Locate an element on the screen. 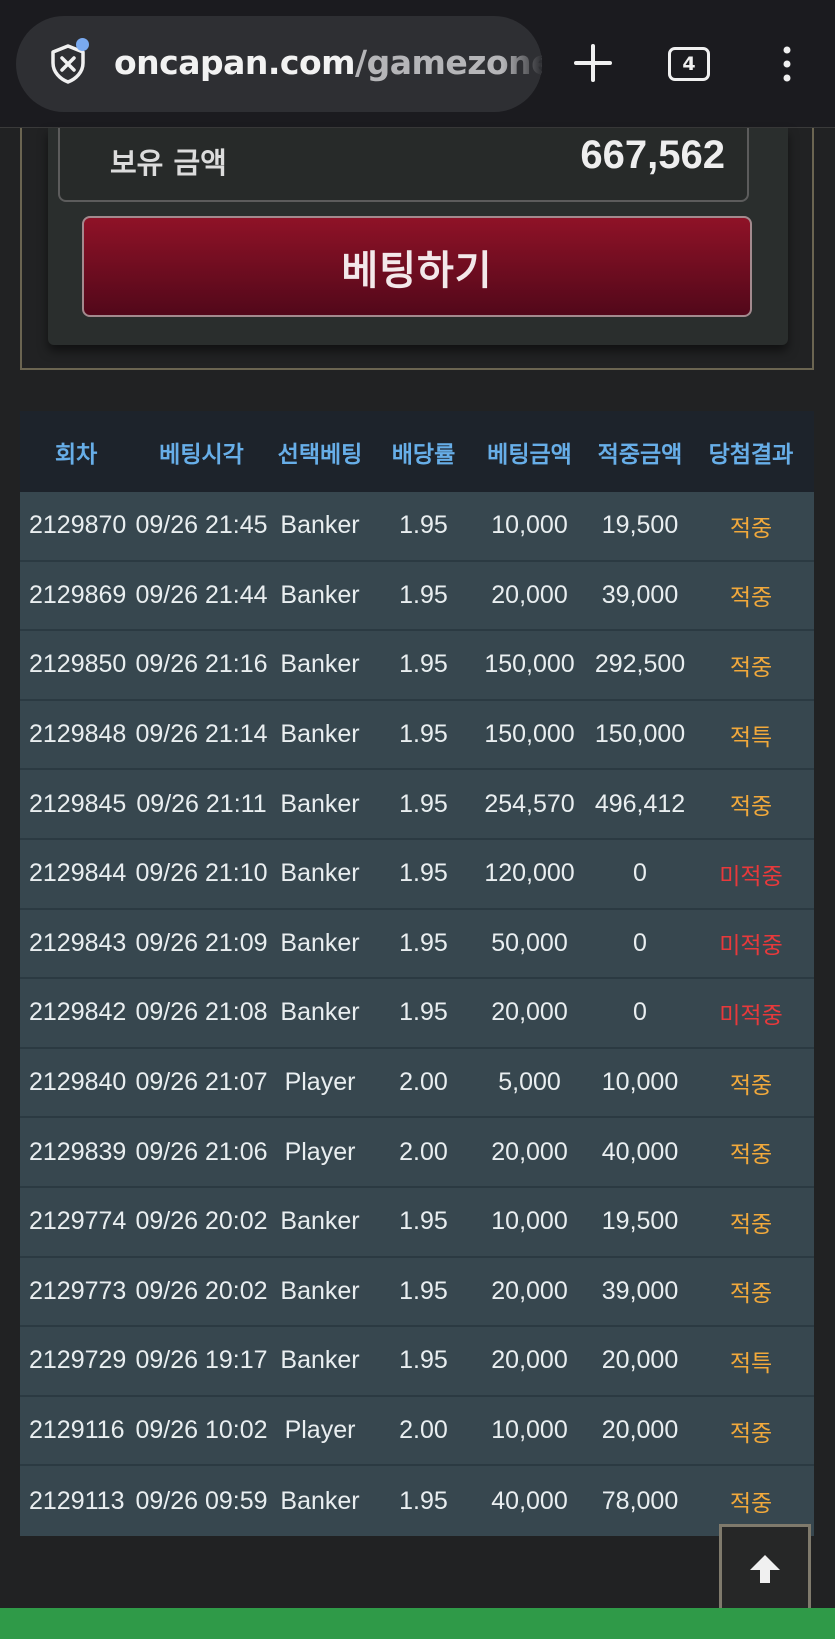 This screenshot has width=835, height=1639. table-row: 2129843 09/26 21:09 Banker 1.95 50,000 0 미적중 is located at coordinates (417, 944).